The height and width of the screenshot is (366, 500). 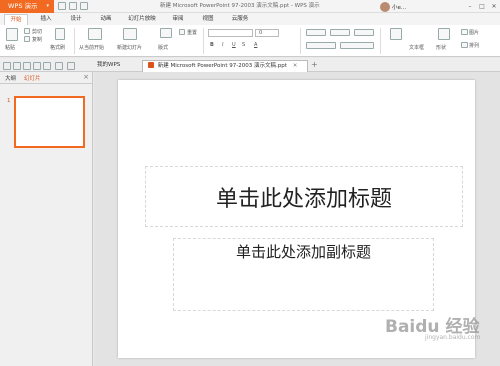 What do you see at coordinates (23, 6) in the screenshot?
I see `wps-menu-label: WPS 演示` at bounding box center [23, 6].